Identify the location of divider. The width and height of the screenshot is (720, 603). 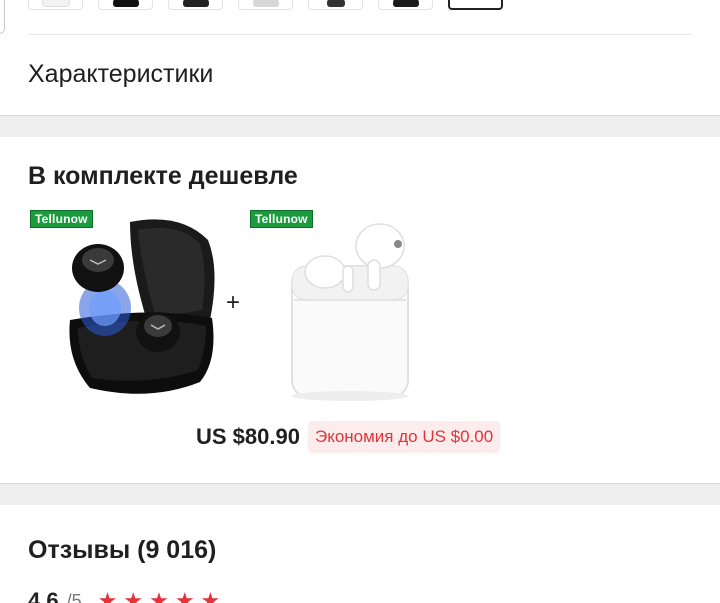
(360, 34).